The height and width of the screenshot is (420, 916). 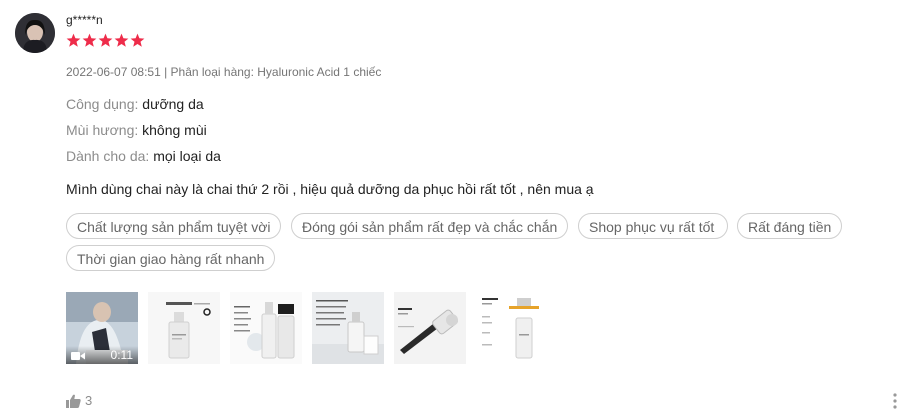 I want to click on thumbs-up-icon, so click(x=73, y=401).